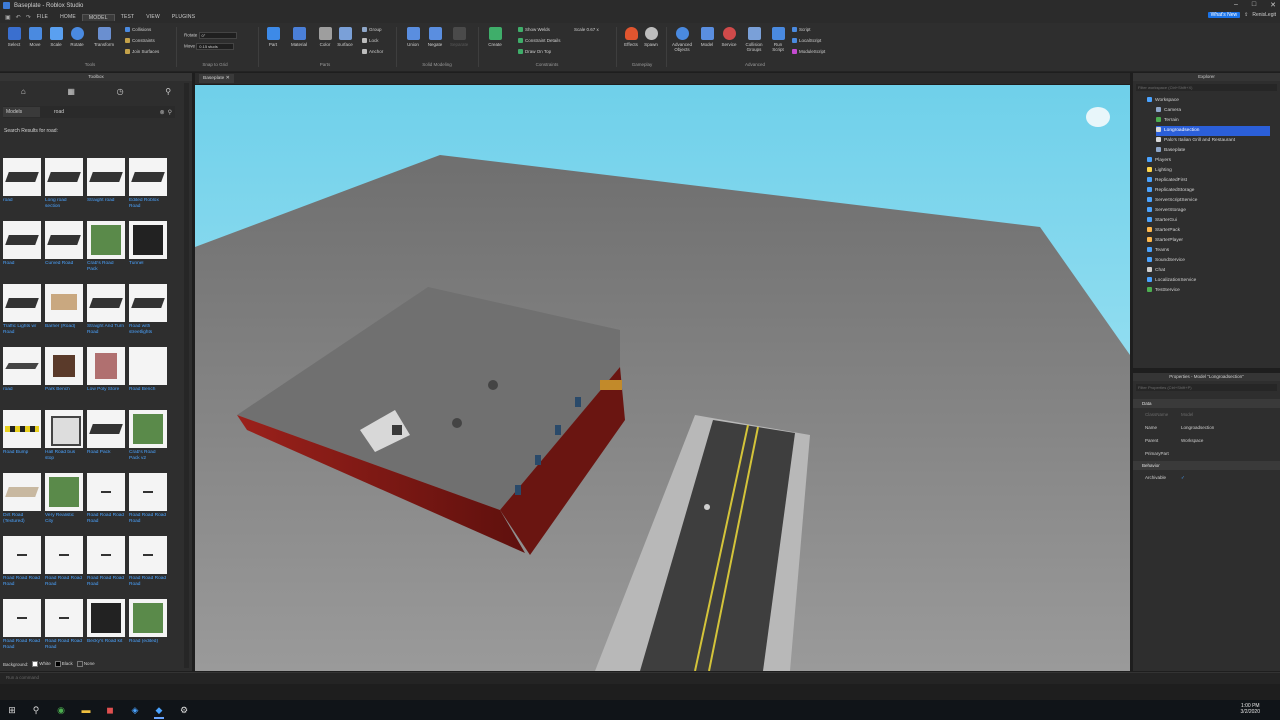  What do you see at coordinates (56, 37) in the screenshot?
I see `scale-tool: Scale` at bounding box center [56, 37].